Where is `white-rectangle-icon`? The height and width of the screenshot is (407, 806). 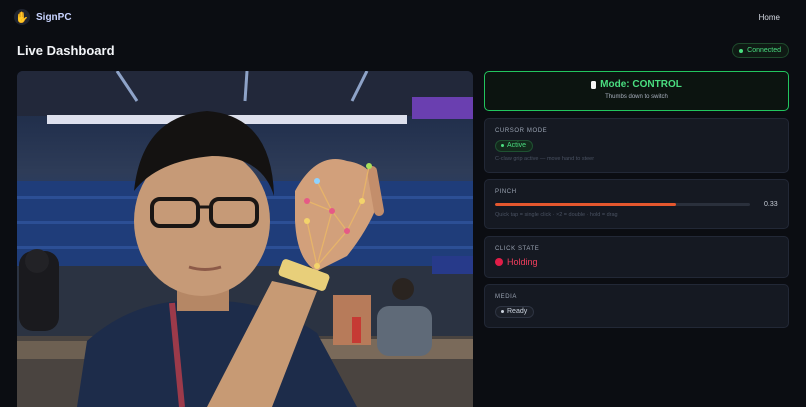
white-rectangle-icon is located at coordinates (594, 84).